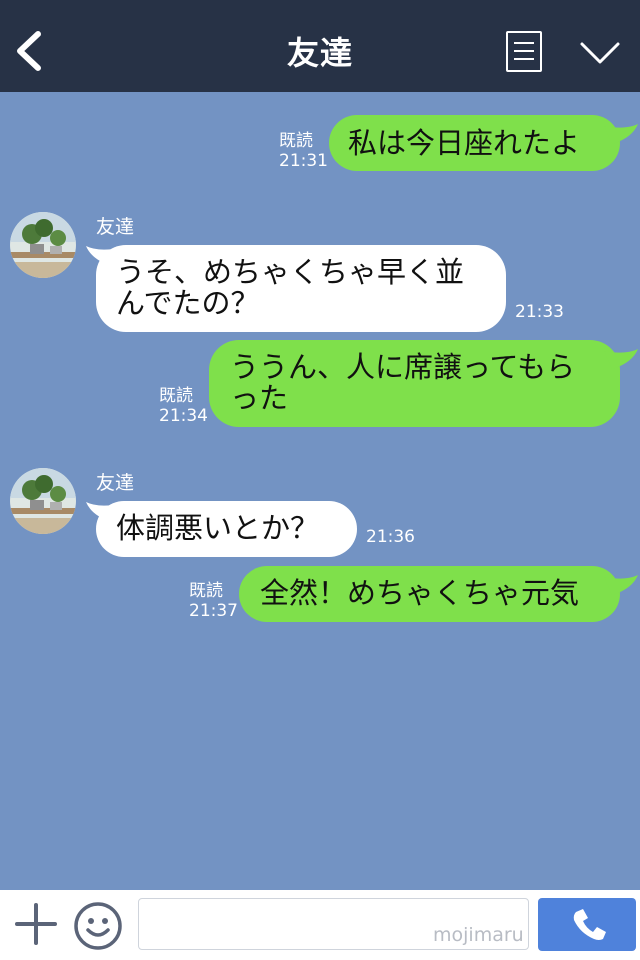 The image size is (640, 960). I want to click on add-button, so click(36, 924).